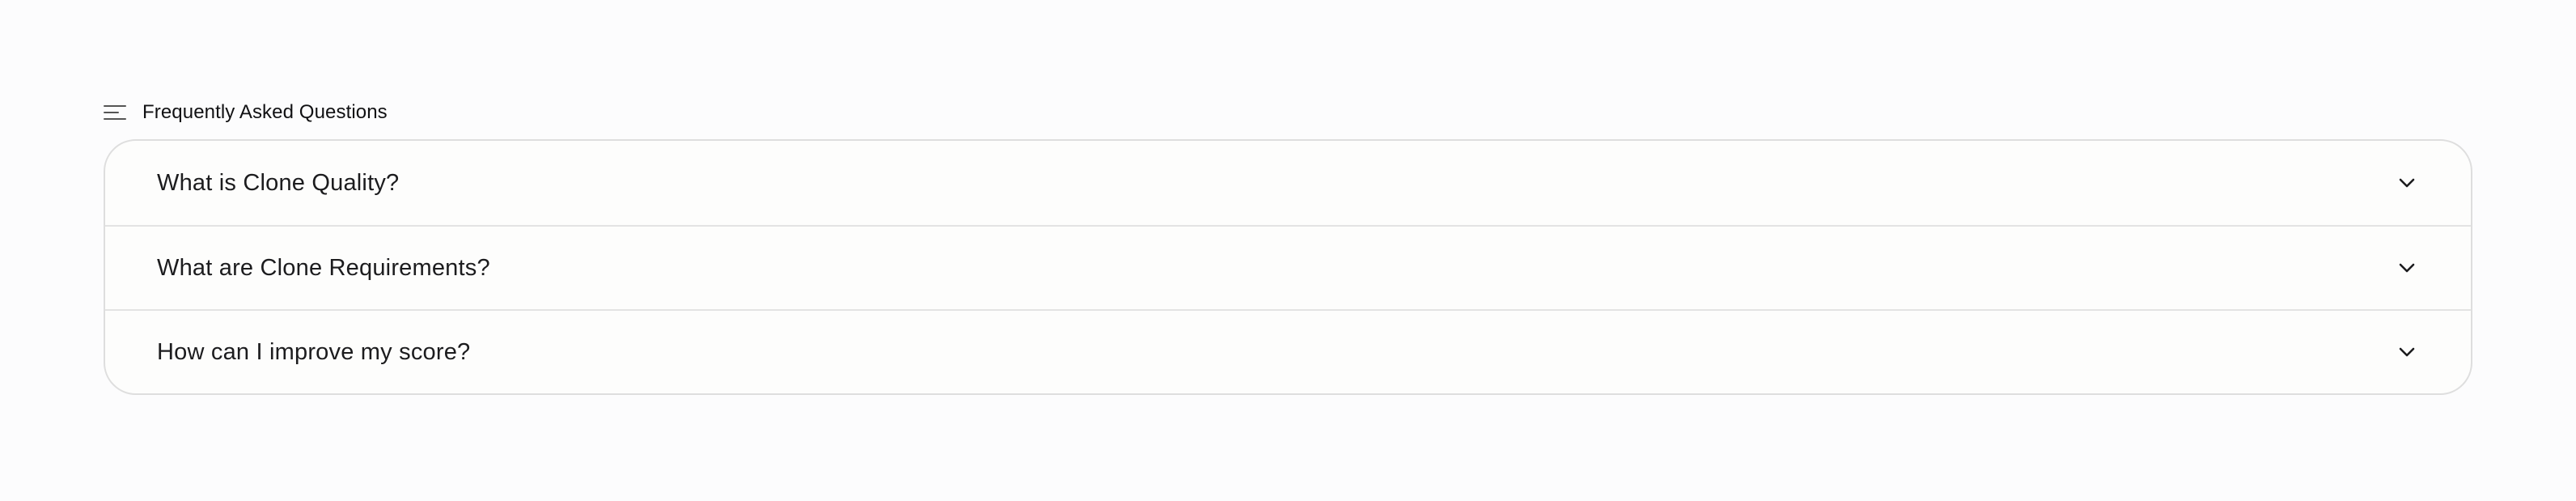 The width and height of the screenshot is (2576, 501). Describe the element at coordinates (278, 182) in the screenshot. I see `faq-question: What is Clone Quality?` at that location.